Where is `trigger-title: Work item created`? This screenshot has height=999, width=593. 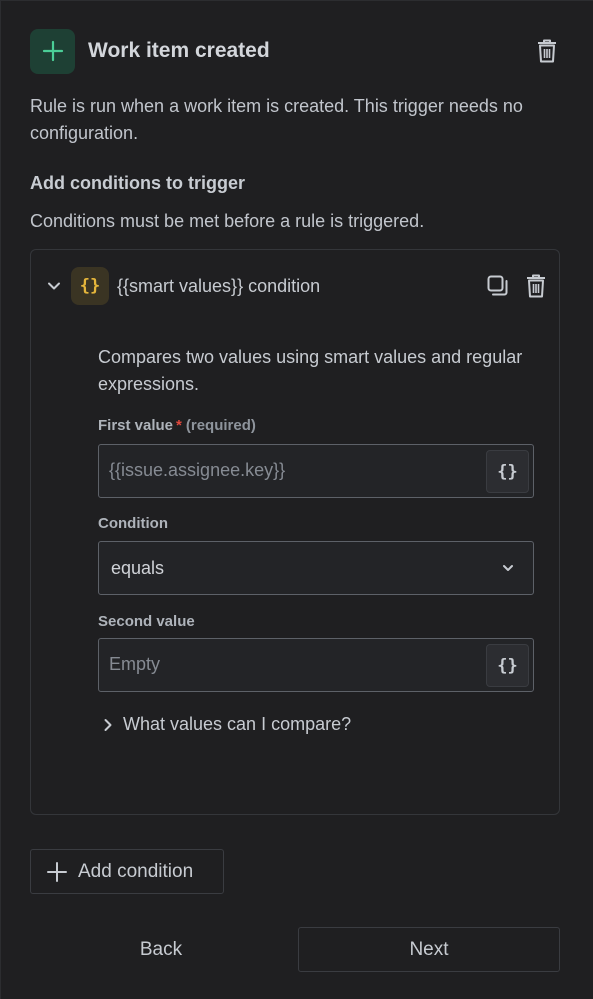 trigger-title: Work item created is located at coordinates (179, 50).